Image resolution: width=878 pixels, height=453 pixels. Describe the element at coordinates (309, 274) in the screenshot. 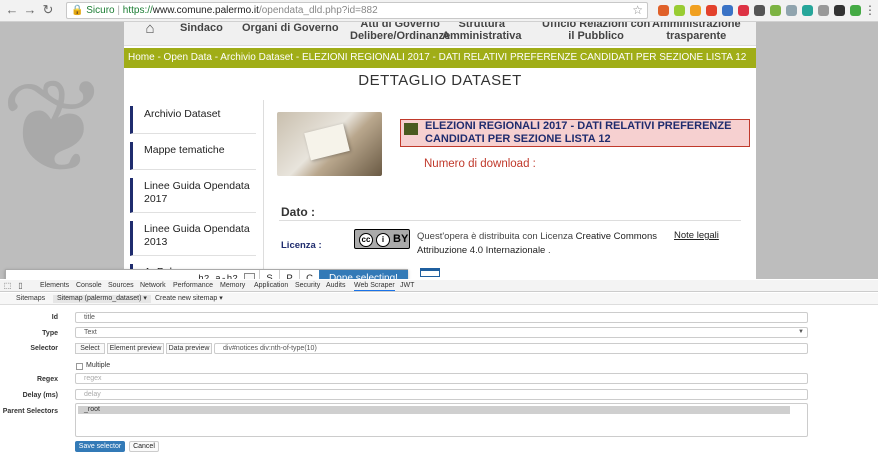

I see `select-key-c: C` at that location.